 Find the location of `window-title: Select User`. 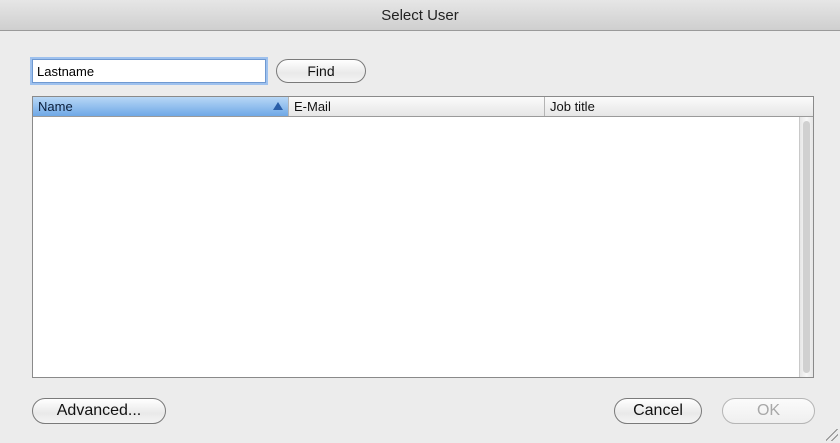

window-title: Select User is located at coordinates (420, 15).